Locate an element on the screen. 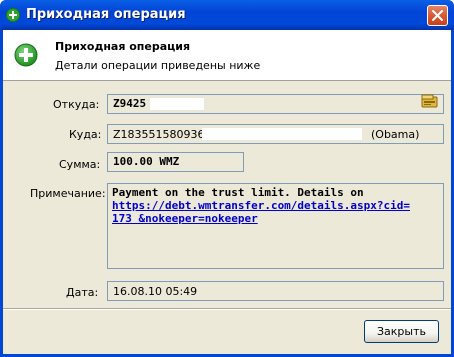  header-title: Приходная операция is located at coordinates (123, 46).